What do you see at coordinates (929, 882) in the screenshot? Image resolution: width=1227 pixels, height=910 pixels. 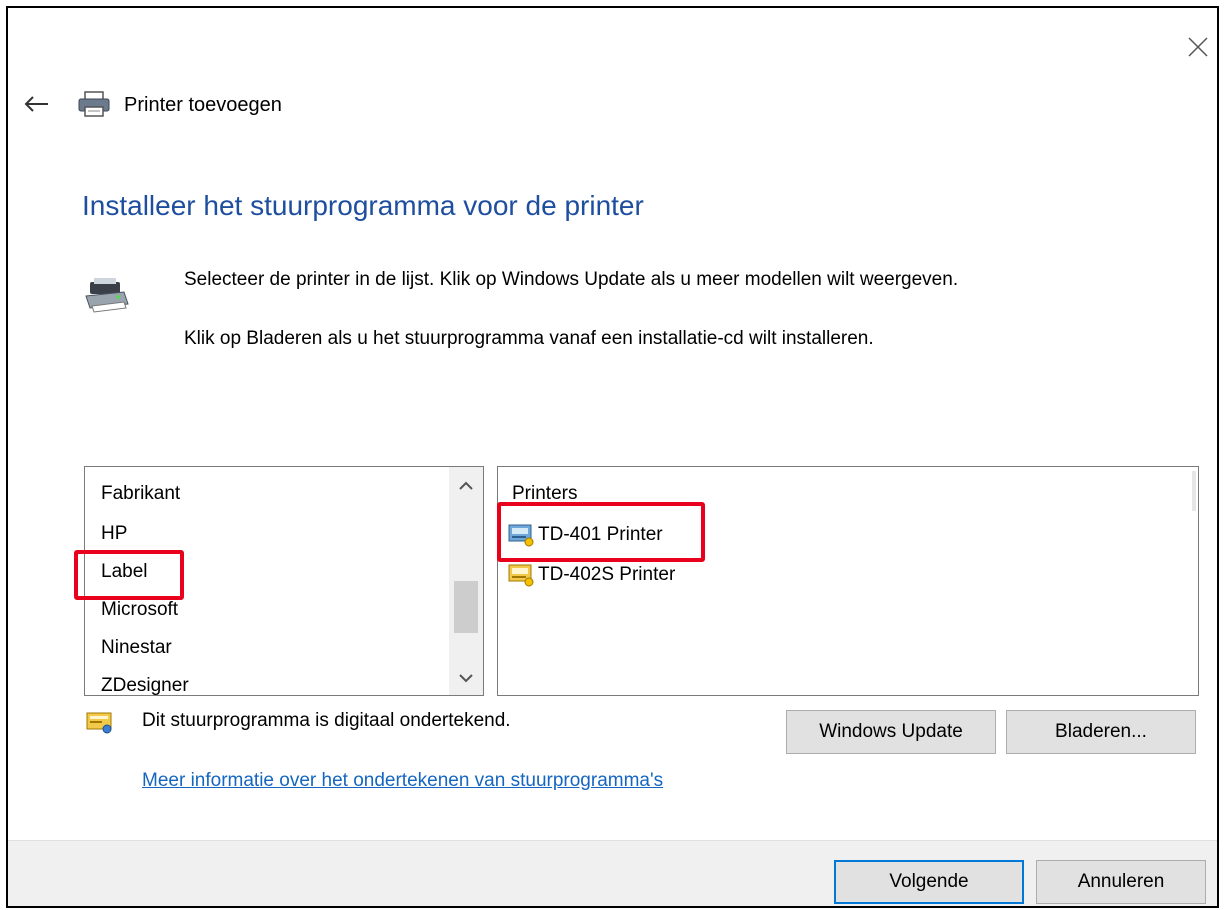 I see `next-button: Volgende` at bounding box center [929, 882].